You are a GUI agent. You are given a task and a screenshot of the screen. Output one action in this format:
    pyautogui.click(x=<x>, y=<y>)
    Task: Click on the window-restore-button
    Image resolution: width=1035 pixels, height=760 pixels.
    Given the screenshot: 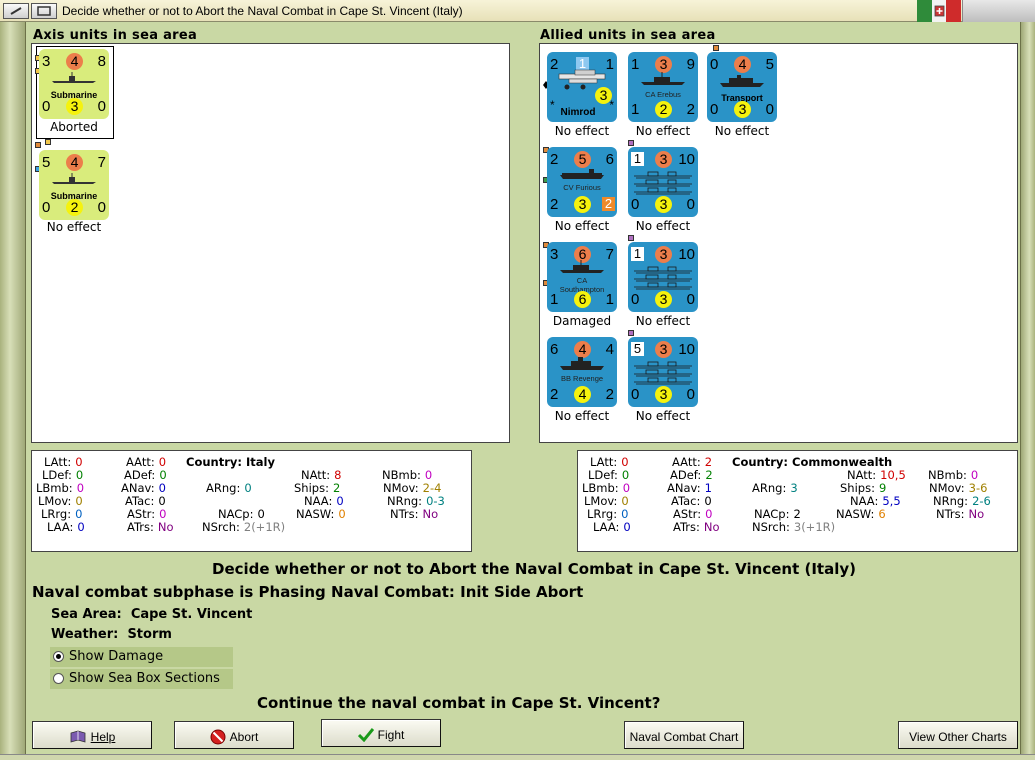 What is the action you would take?
    pyautogui.click(x=44, y=11)
    